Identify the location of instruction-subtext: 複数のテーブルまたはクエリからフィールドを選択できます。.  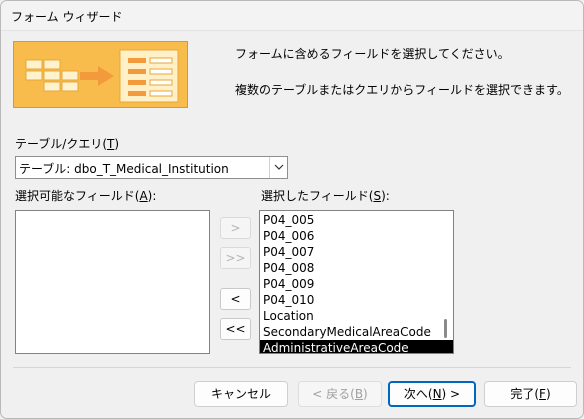
(402, 90).